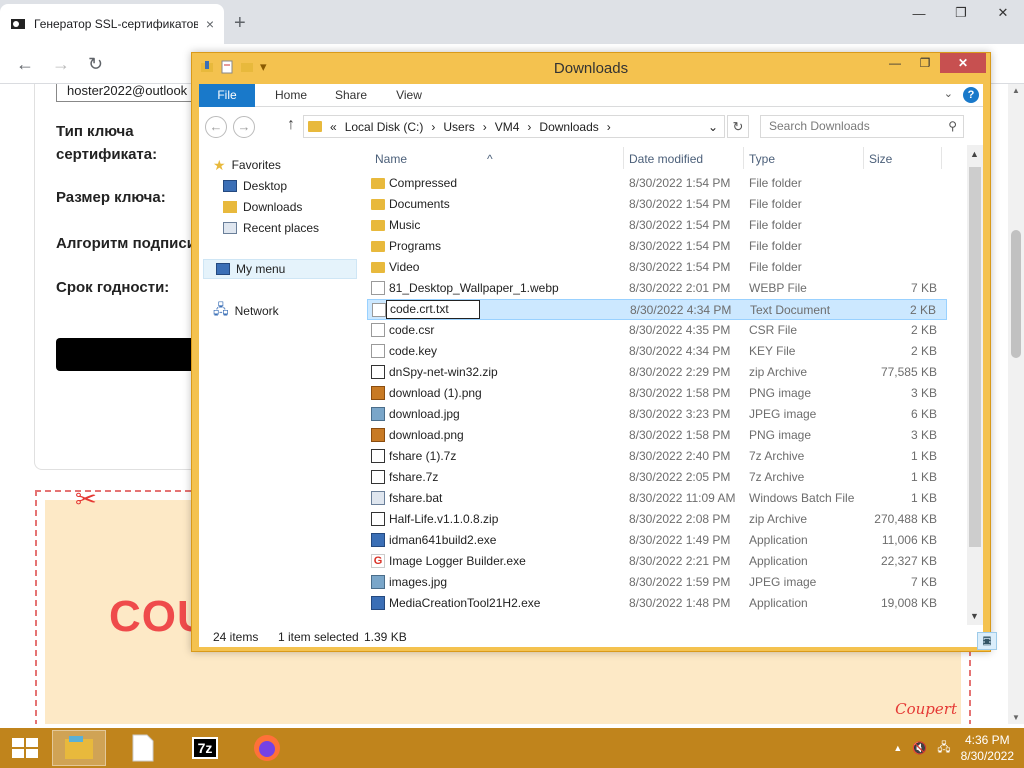  What do you see at coordinates (919, 13) in the screenshot?
I see `minimize-button: —` at bounding box center [919, 13].